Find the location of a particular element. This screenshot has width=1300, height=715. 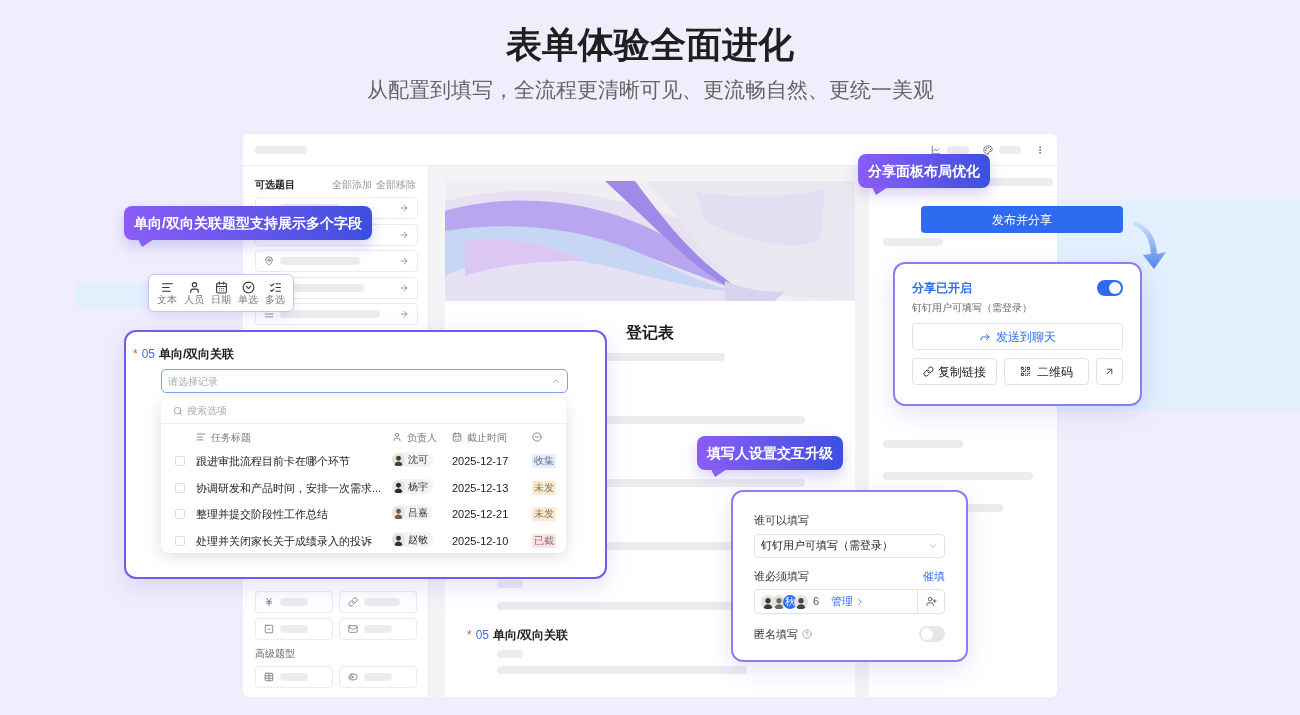

field-label: 谁可以填写 is located at coordinates (782, 520).